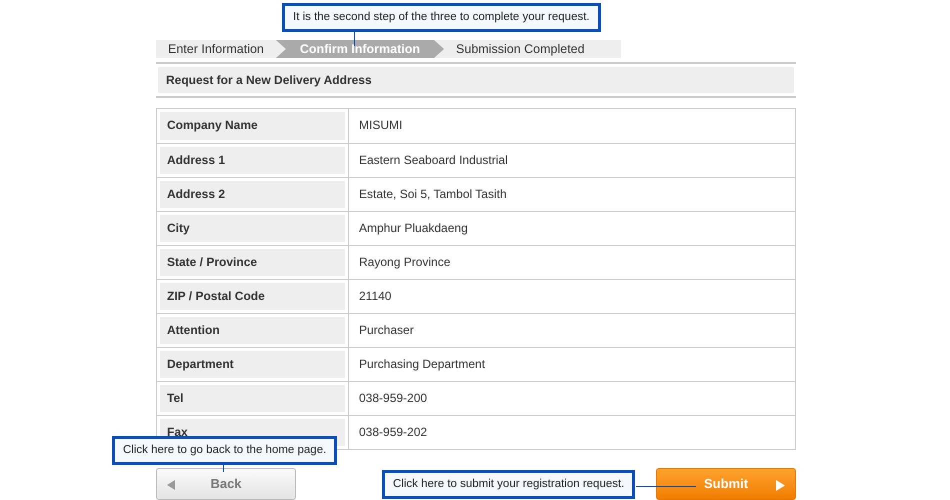 This screenshot has width=950, height=500. Describe the element at coordinates (252, 194) in the screenshot. I see `field-label: Address 2` at that location.